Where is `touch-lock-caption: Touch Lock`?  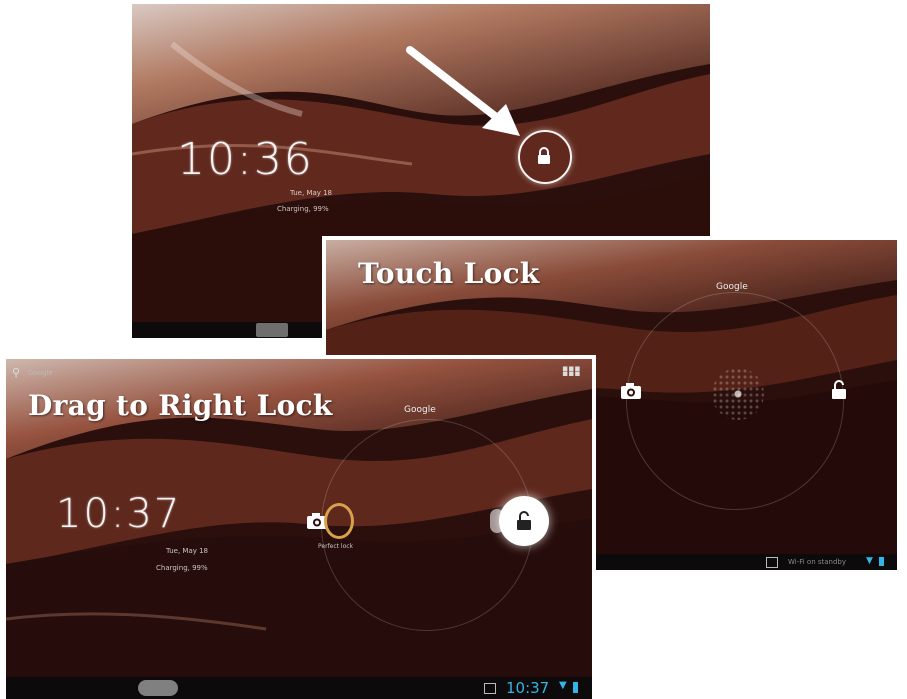
touch-lock-caption: Touch Lock is located at coordinates (449, 273).